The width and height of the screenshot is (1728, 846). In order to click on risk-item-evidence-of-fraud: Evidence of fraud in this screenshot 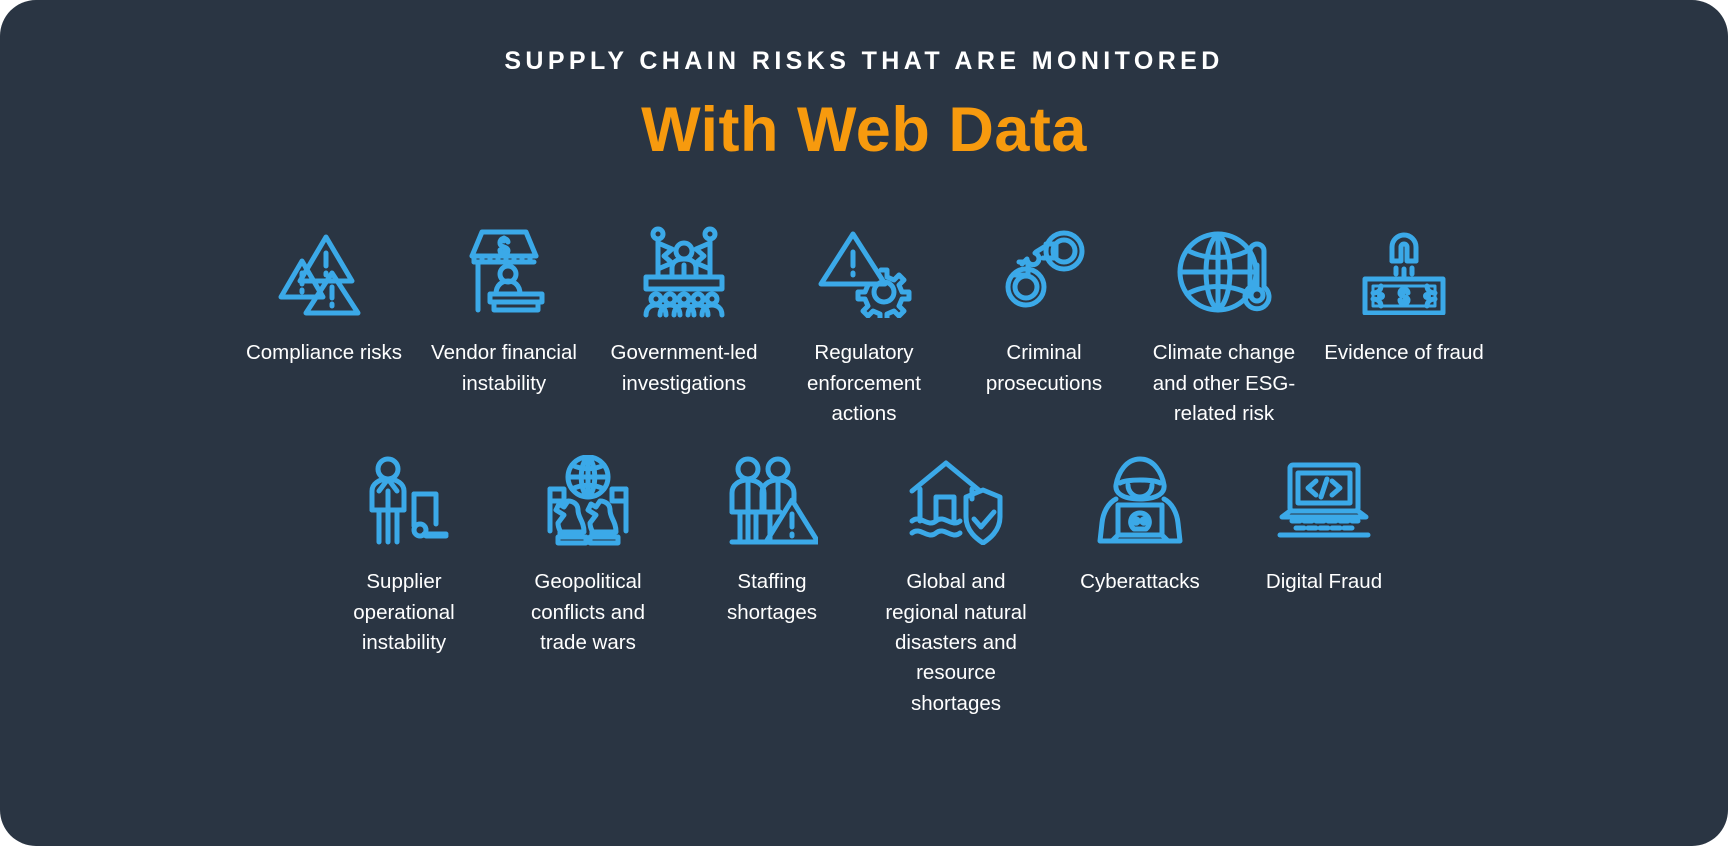, I will do `click(1404, 296)`.